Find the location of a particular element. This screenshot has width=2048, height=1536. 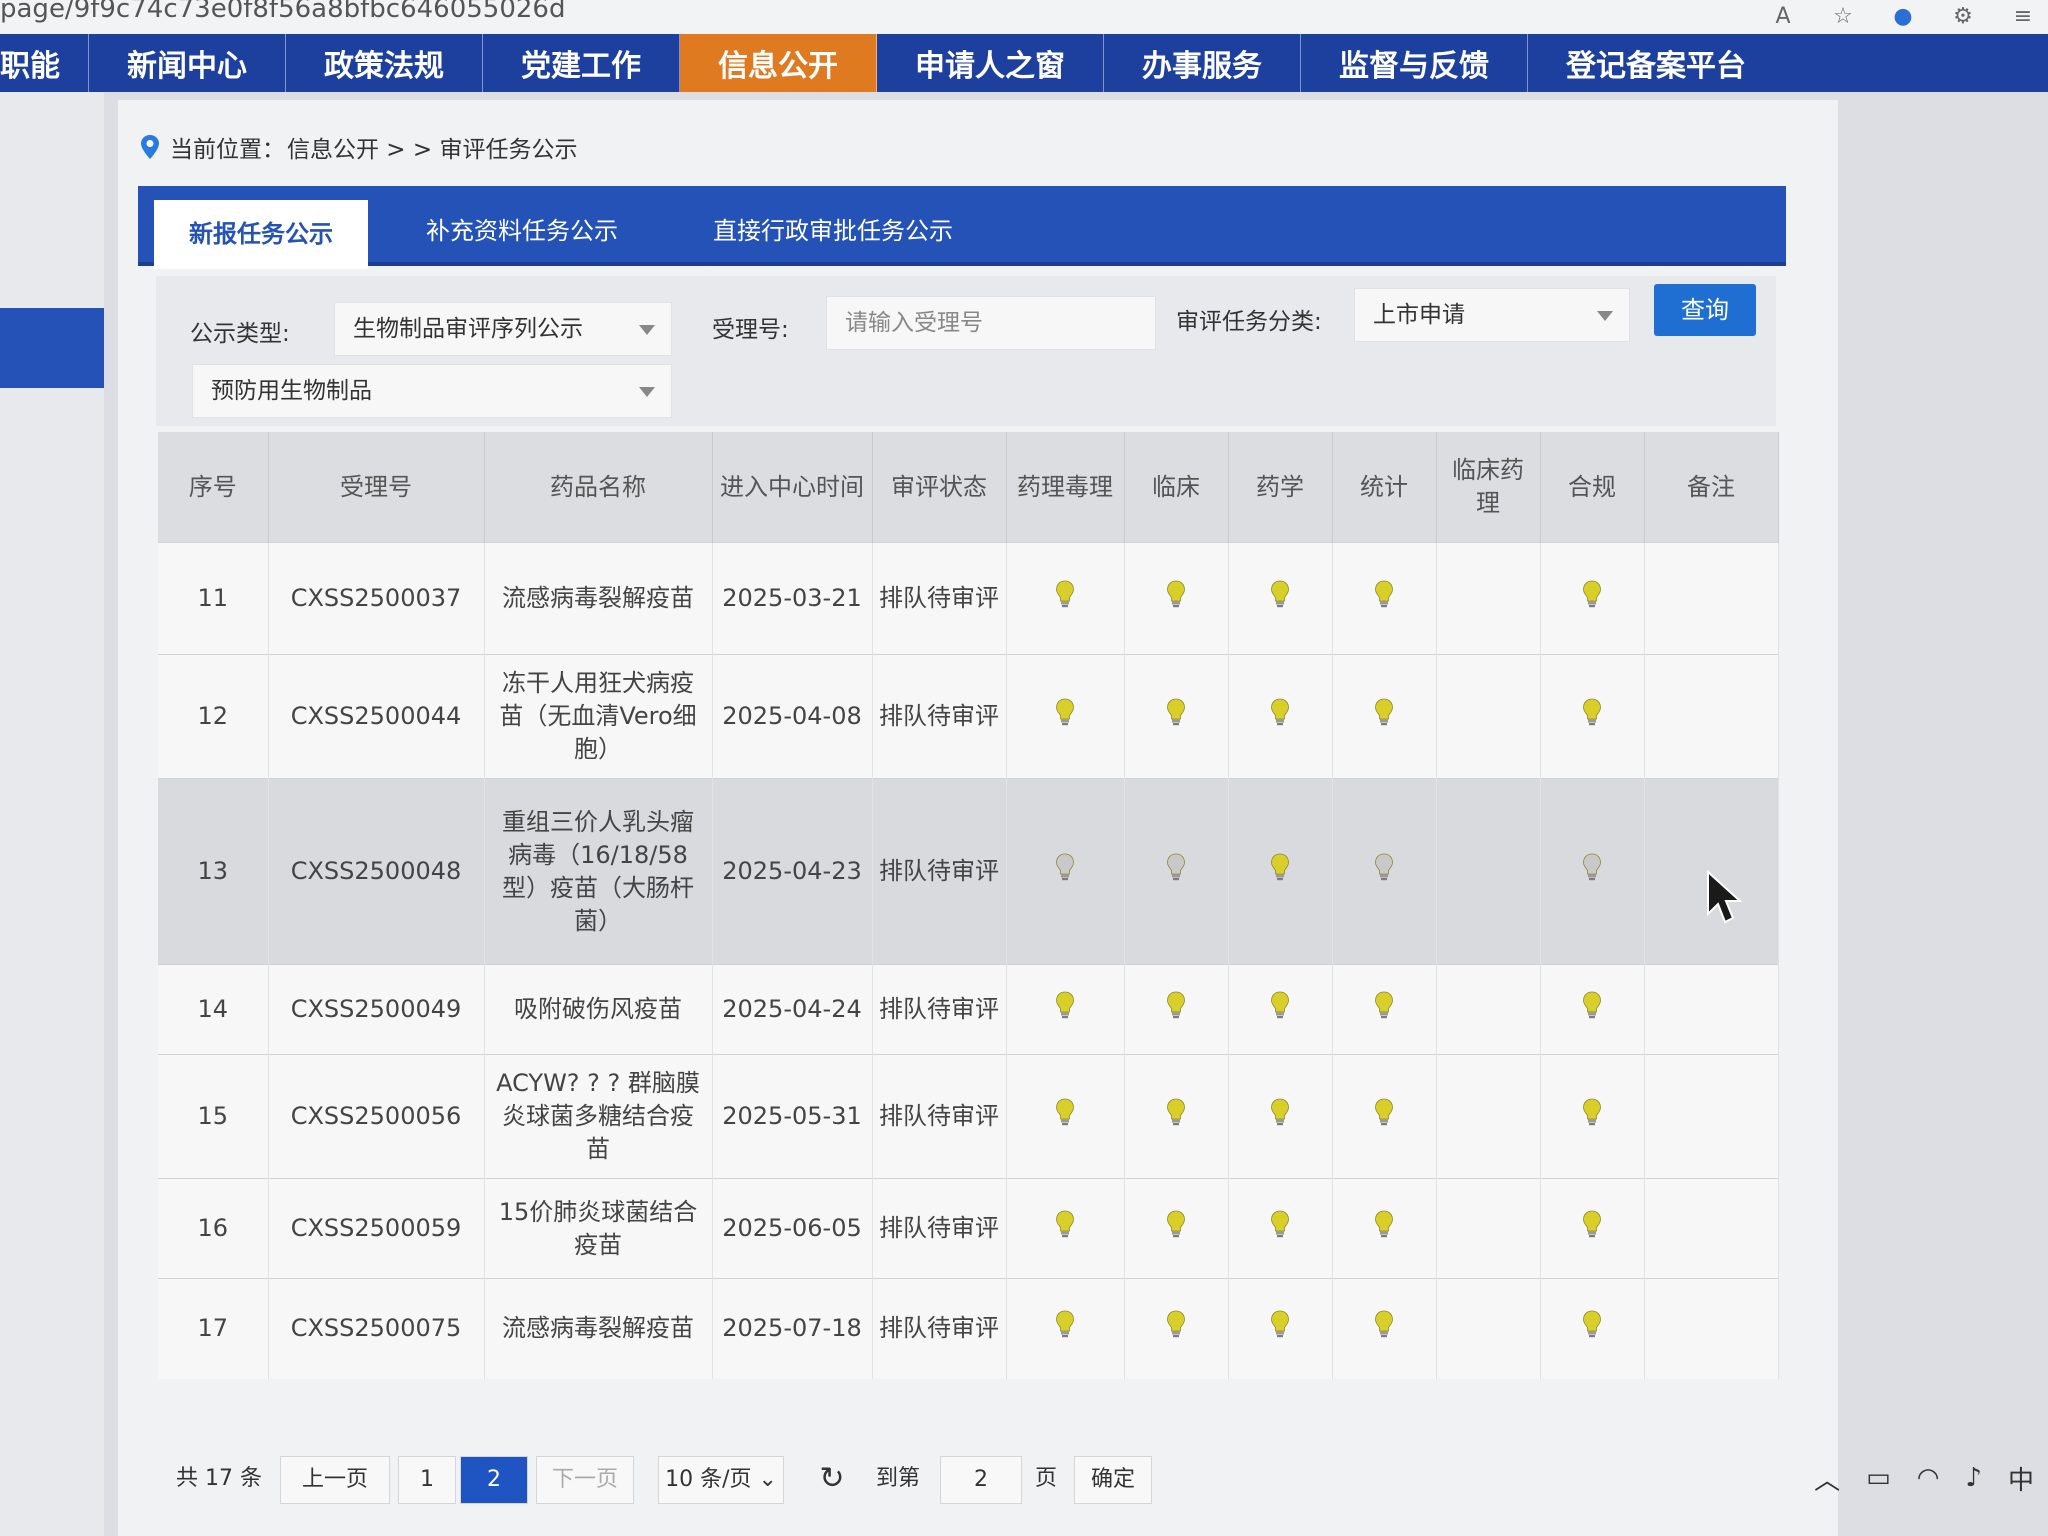

cell-entry-time: 2025-04-24 is located at coordinates (792, 1009).